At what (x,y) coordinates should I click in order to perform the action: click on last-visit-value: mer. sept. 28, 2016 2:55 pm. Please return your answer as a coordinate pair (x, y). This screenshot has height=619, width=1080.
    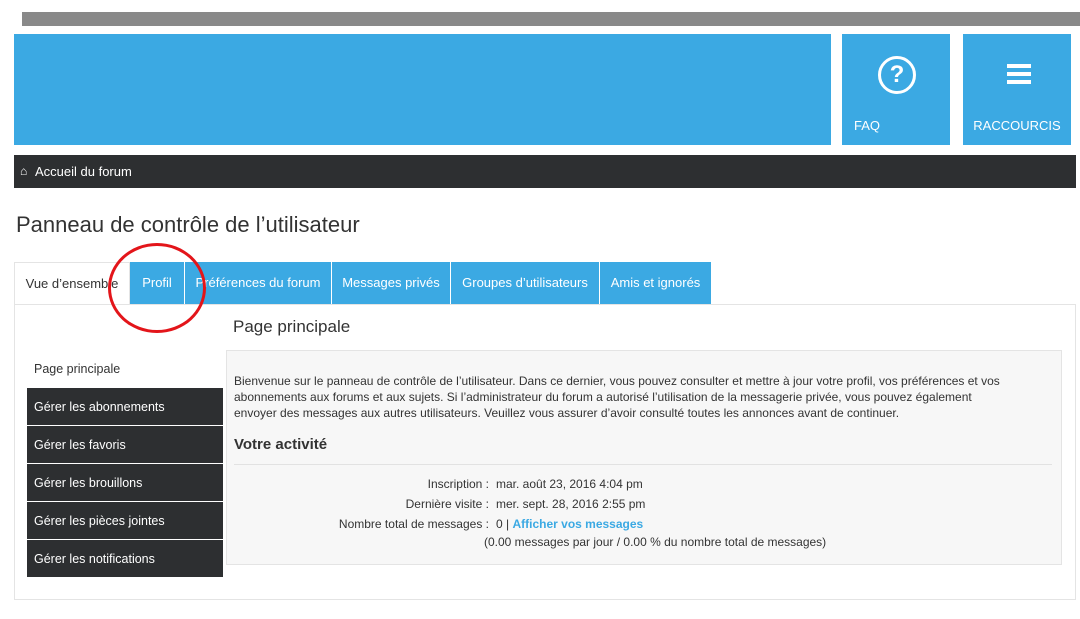
    Looking at the image, I should click on (571, 504).